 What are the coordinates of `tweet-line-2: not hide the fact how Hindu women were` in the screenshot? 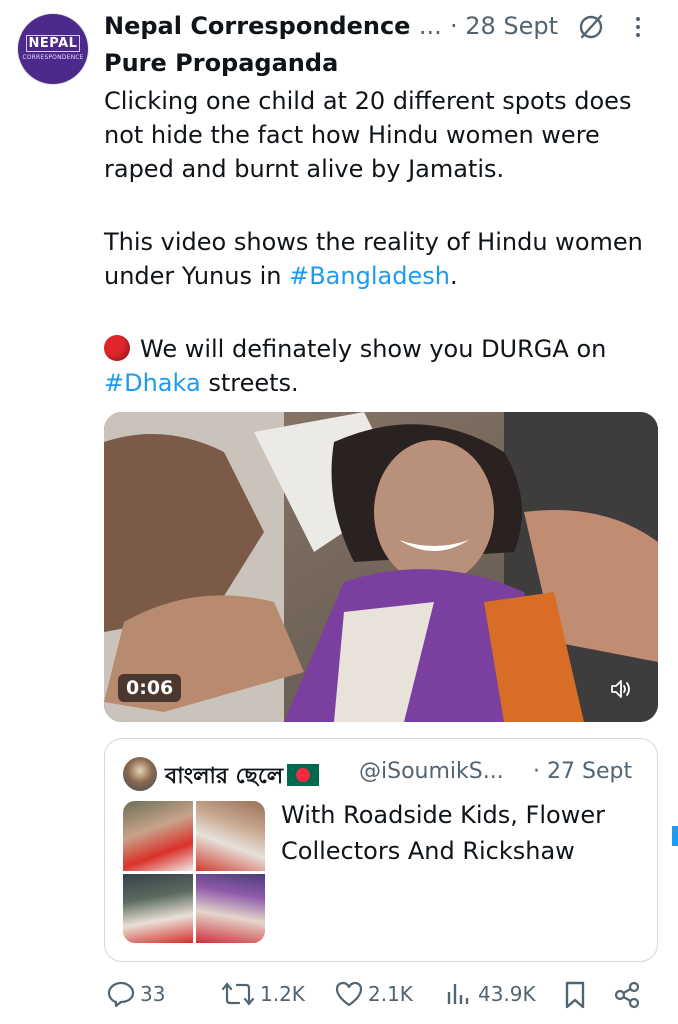 It's located at (352, 135).